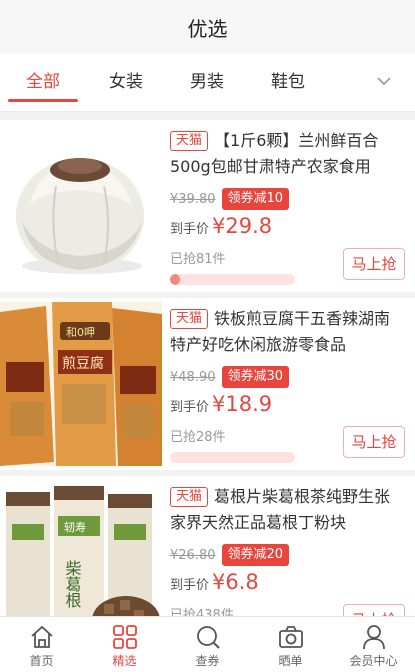 Image resolution: width=415 pixels, height=672 pixels. I want to click on home-icon, so click(41, 636).